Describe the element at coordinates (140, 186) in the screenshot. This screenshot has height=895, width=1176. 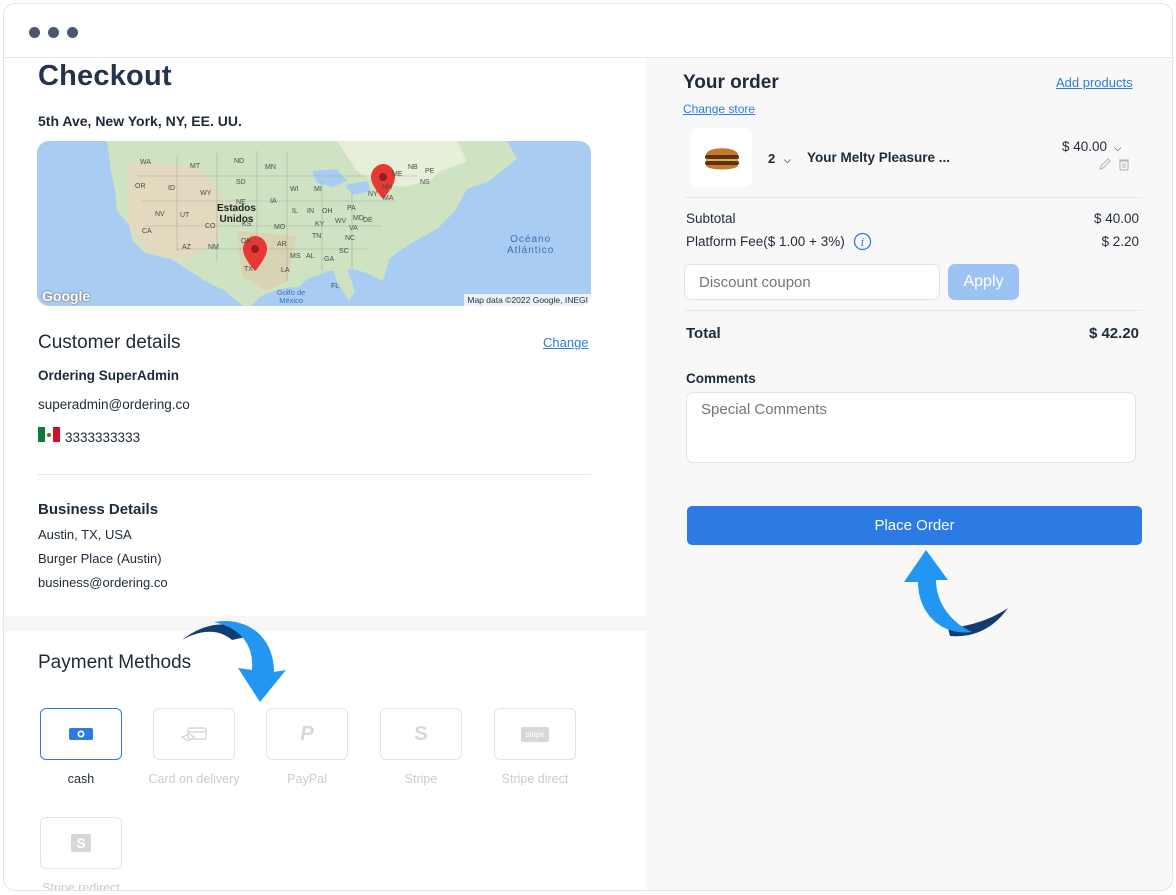
I see `map-state-label: OR` at that location.